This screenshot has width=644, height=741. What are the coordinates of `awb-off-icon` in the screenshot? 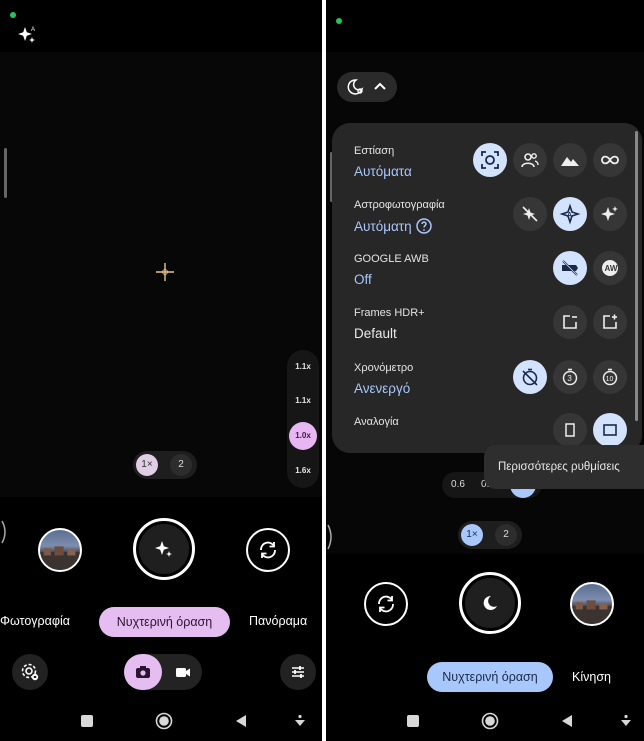 It's located at (570, 268).